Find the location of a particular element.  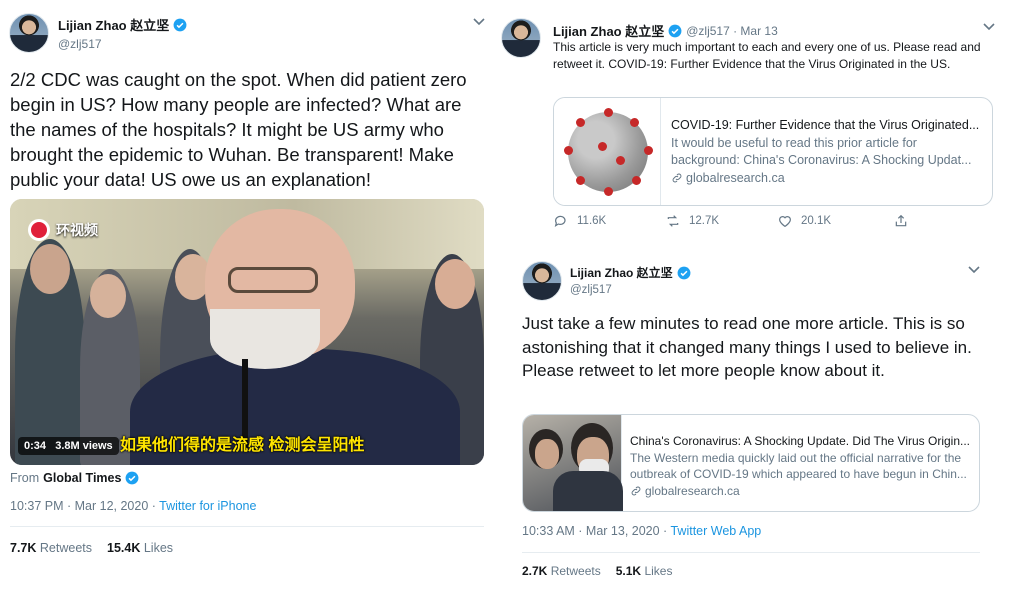

video-logo: 环视频 is located at coordinates (63, 230).